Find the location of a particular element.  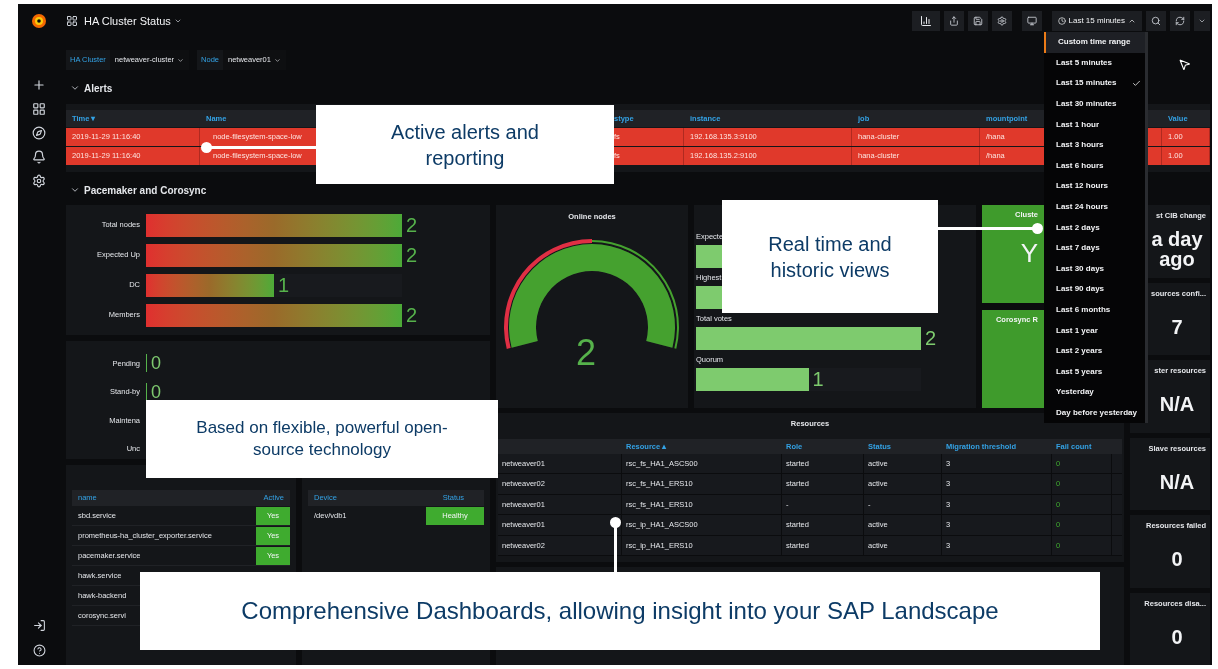

menu-item: Last 15 minutes is located at coordinates (1094, 83).